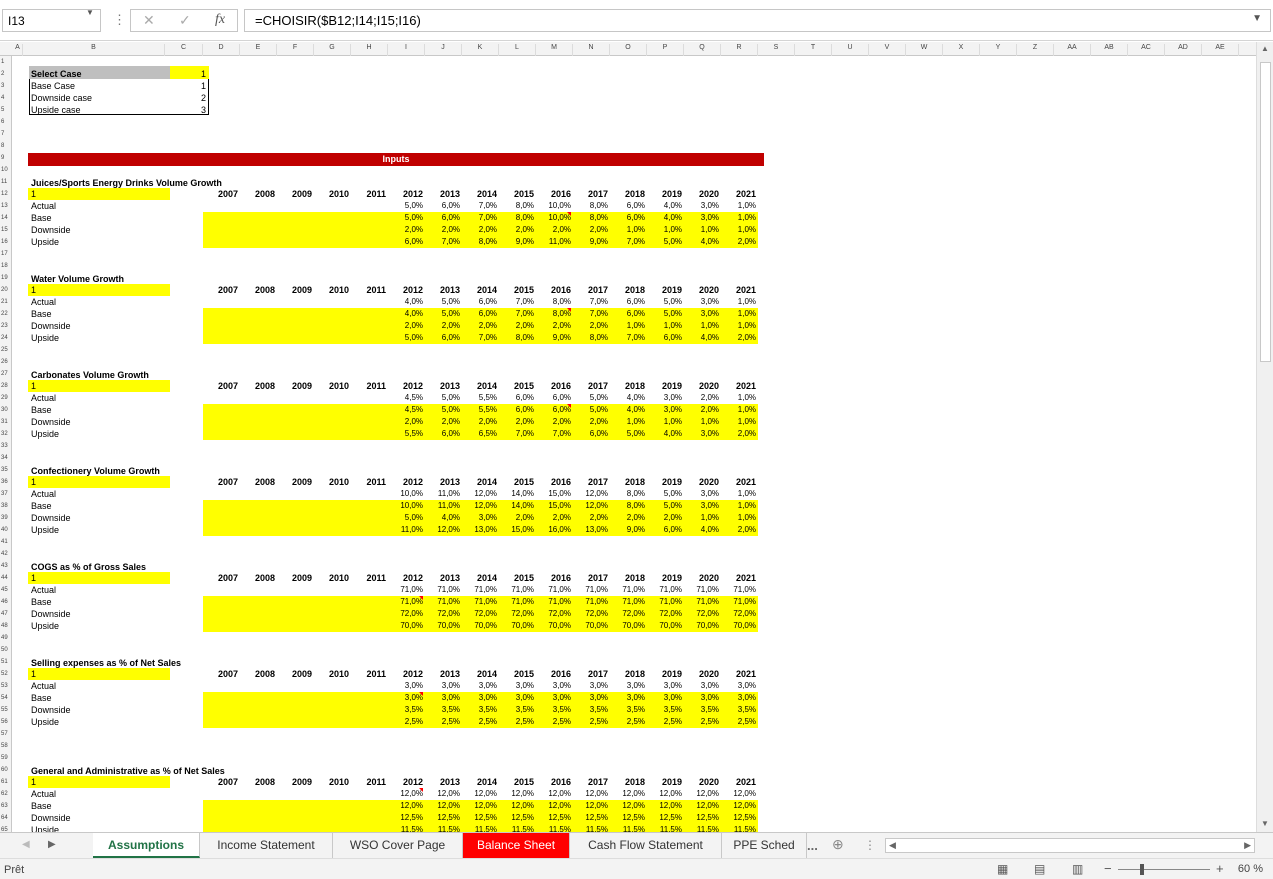 This screenshot has width=1273, height=879. I want to click on normal-view-icon: ▦, so click(1002, 869).